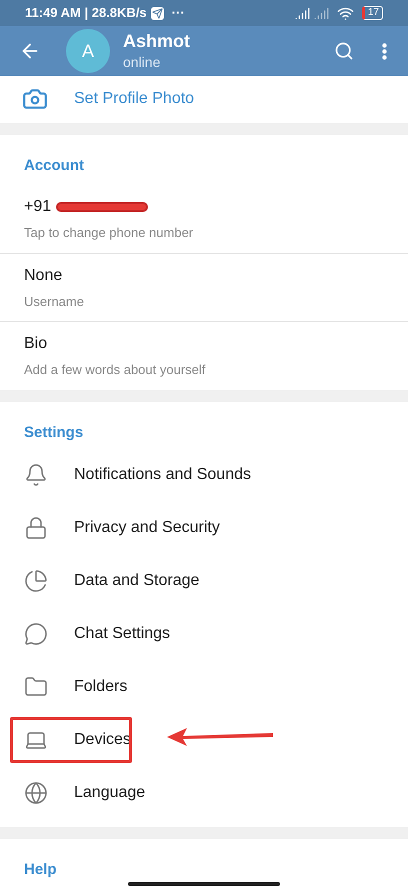 The height and width of the screenshot is (892, 408). What do you see at coordinates (204, 356) in the screenshot?
I see `account-row: Bio Add a few words about yourself` at bounding box center [204, 356].